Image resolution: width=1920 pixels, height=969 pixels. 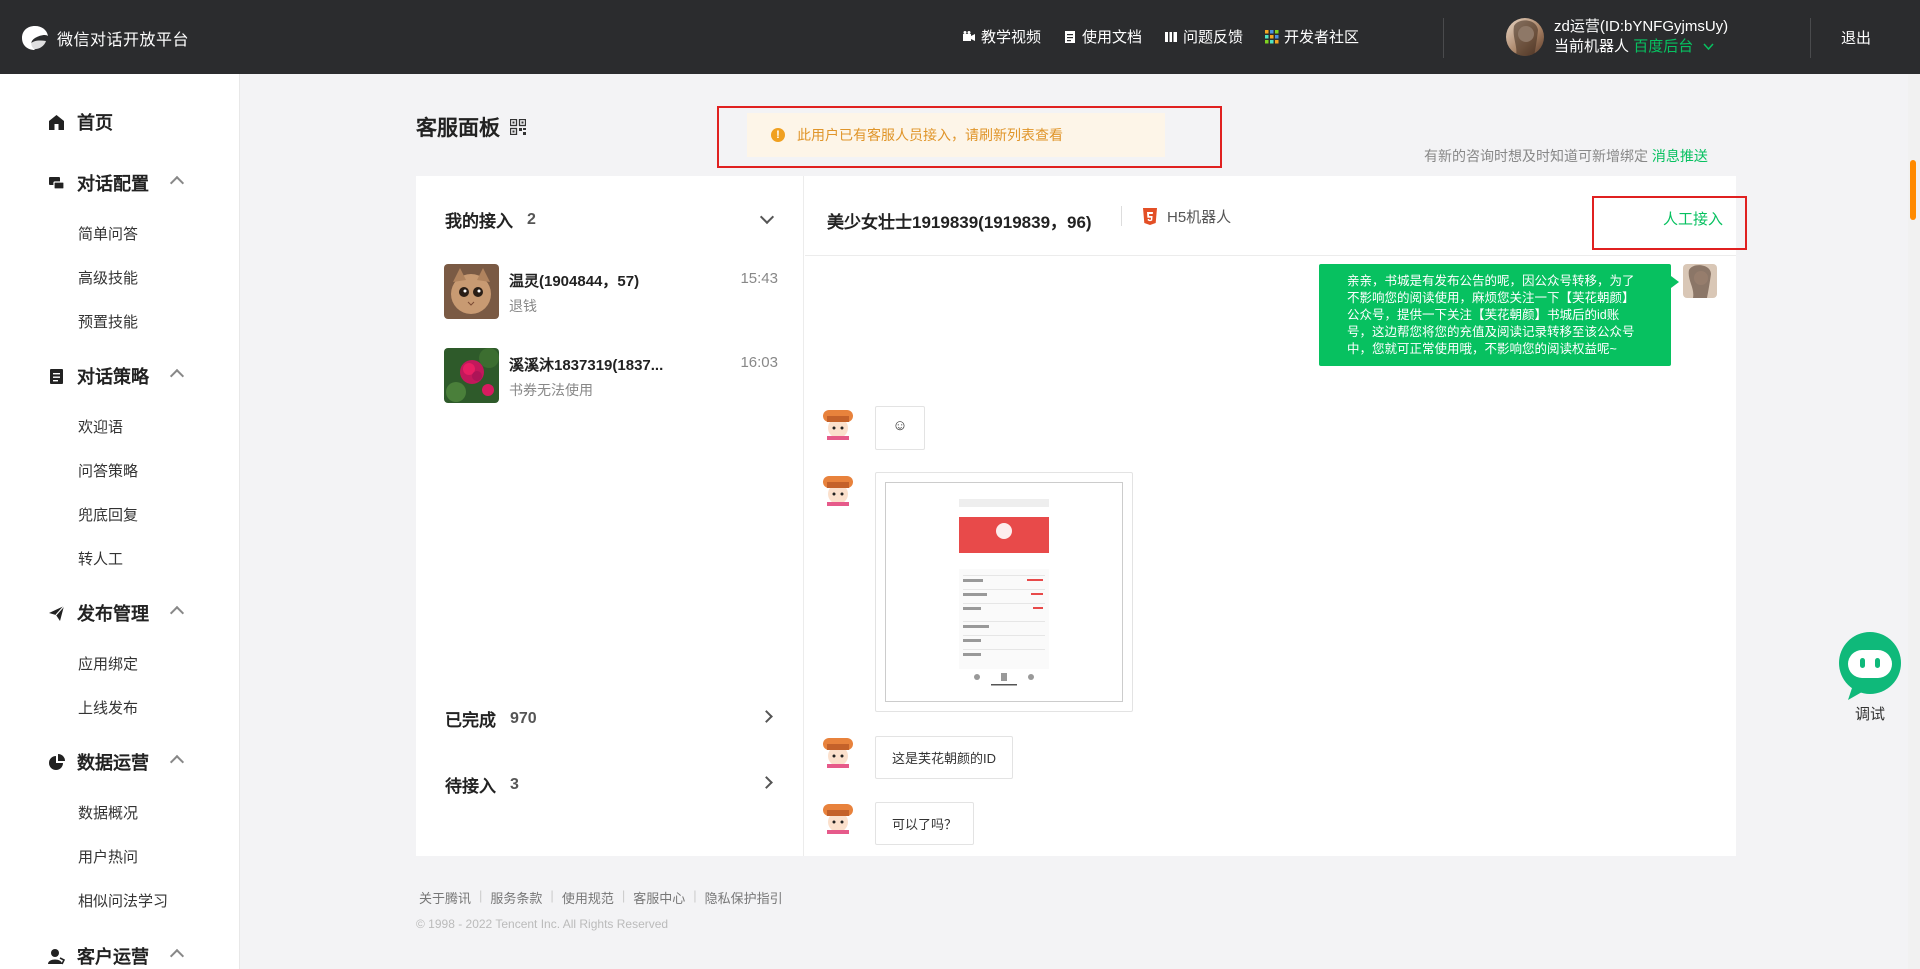 I want to click on sidebar-item-simple-qa: 简单问答, so click(x=108, y=233).